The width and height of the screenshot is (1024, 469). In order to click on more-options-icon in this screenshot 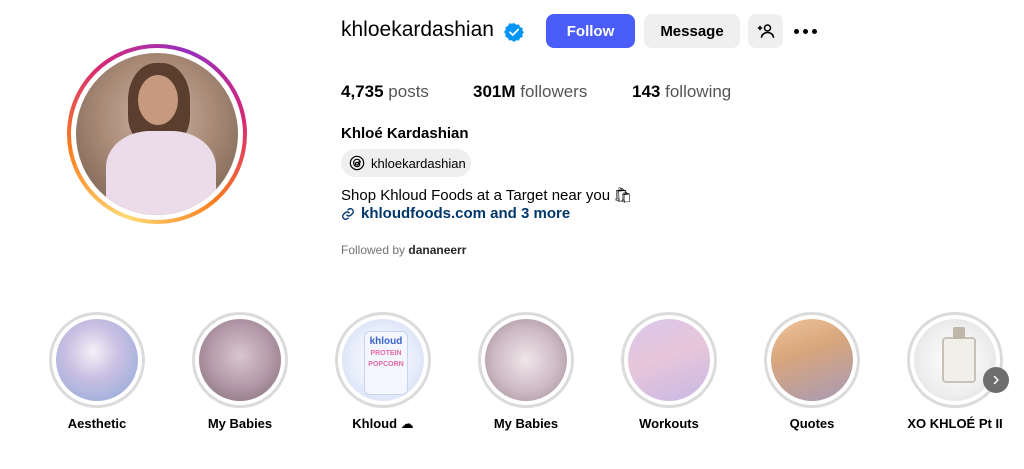, I will do `click(808, 31)`.